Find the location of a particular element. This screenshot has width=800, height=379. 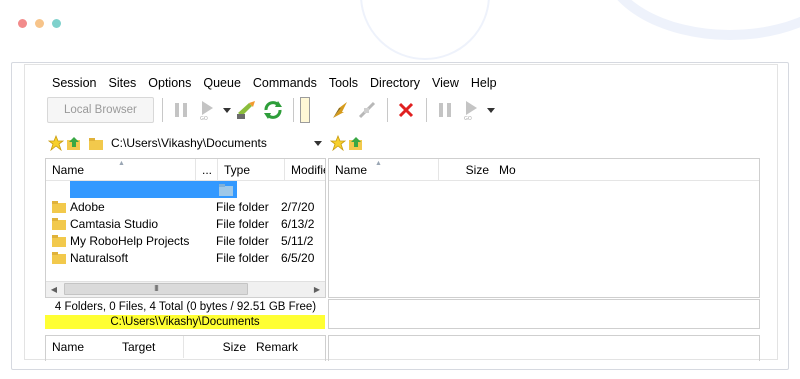

menu-queue: Queue is located at coordinates (223, 83).